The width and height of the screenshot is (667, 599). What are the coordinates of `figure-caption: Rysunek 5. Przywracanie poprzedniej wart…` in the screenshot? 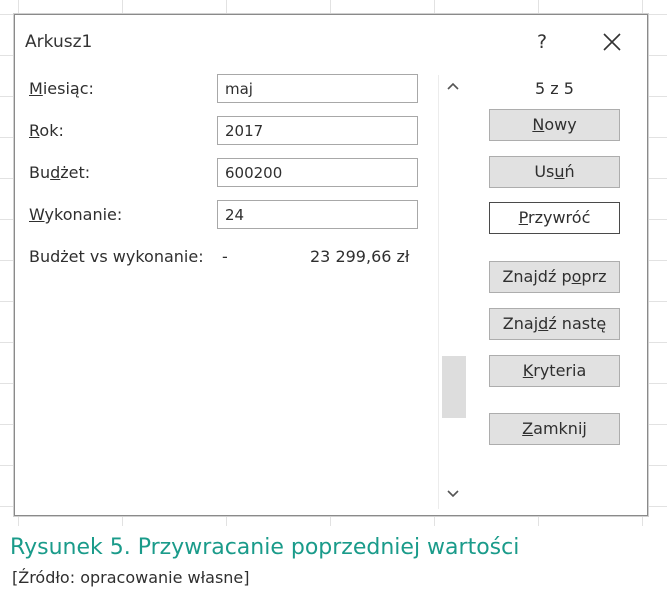 It's located at (265, 547).